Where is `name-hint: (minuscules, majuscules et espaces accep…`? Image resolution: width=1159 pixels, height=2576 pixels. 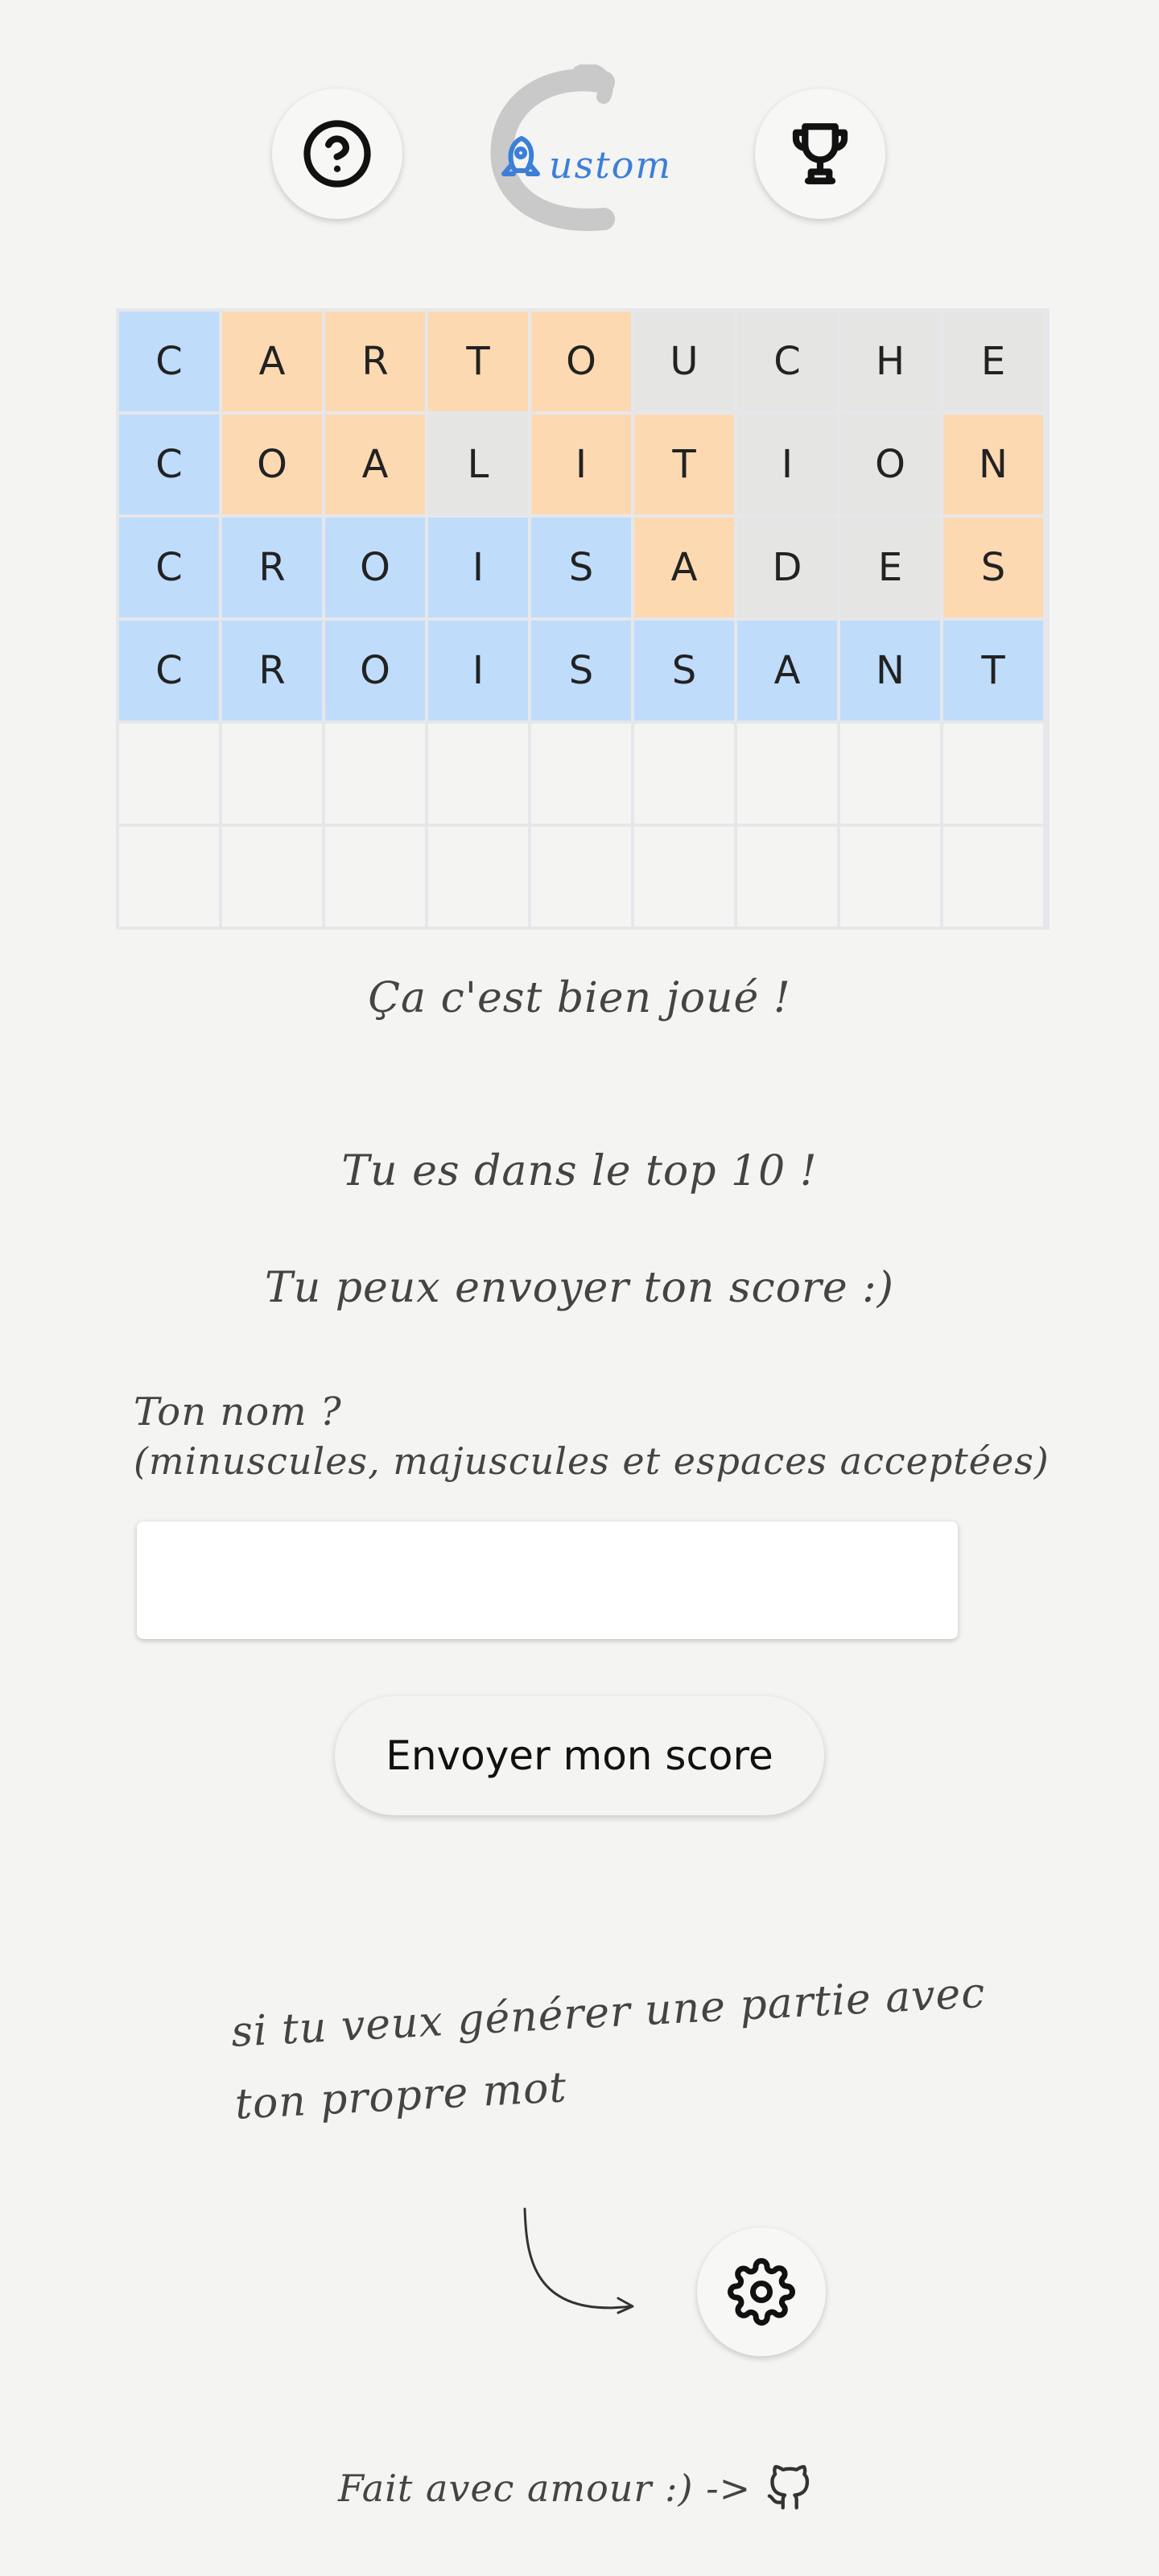
name-hint: (minuscules, majuscules et espaces accep… is located at coordinates (592, 1461).